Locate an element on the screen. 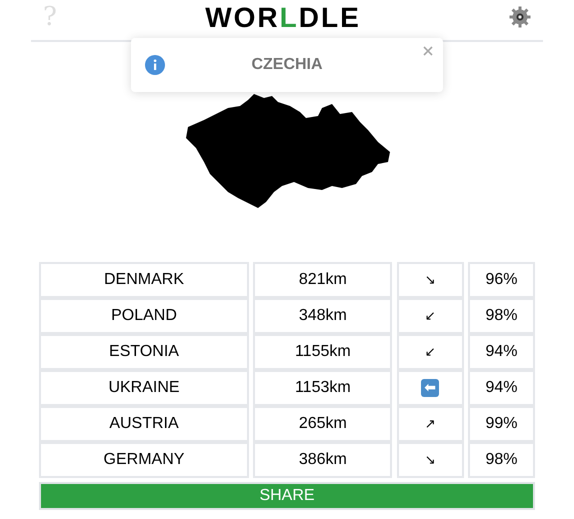  country-cell: GERMANY is located at coordinates (144, 460).